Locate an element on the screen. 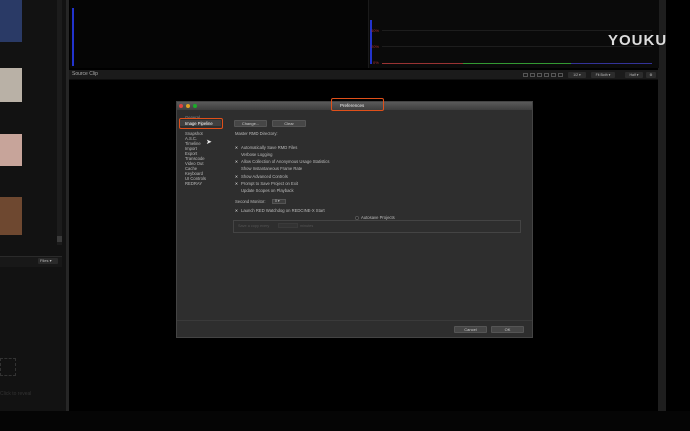 This screenshot has height=431, width=690. scope-label: 20% is located at coordinates (375, 46).